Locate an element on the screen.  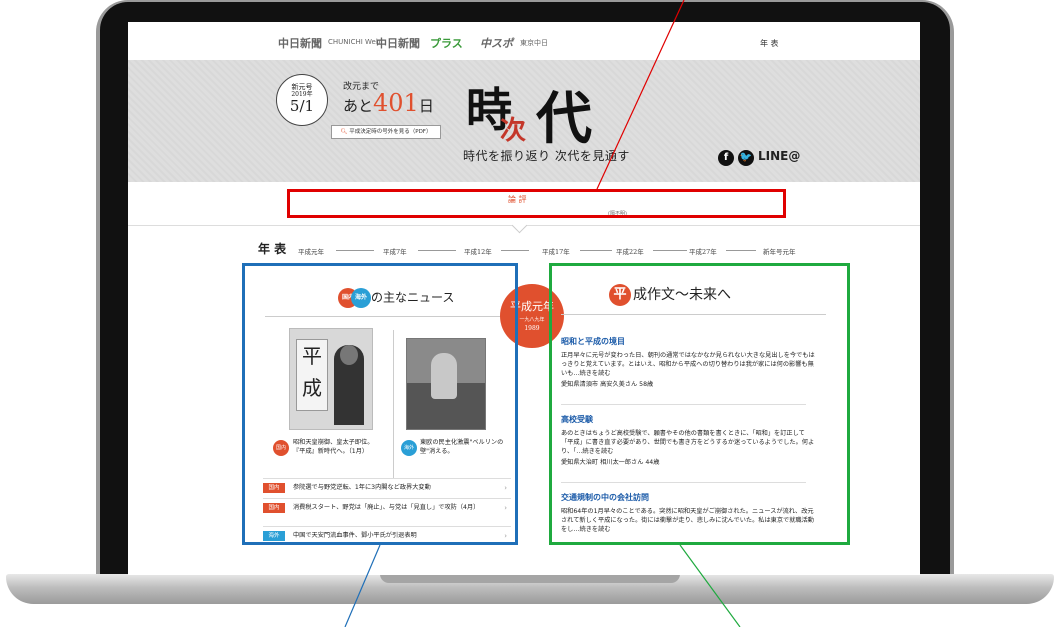
red-pointer-line is located at coordinates (640, 95).